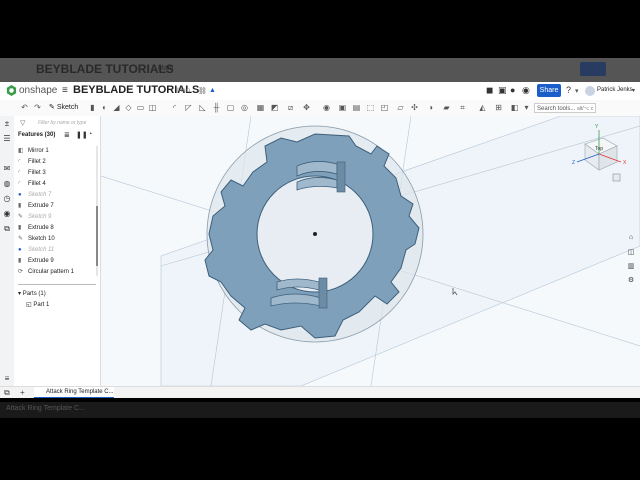 The image size is (640, 480). I want to click on brand-name: onshape, so click(38, 90).